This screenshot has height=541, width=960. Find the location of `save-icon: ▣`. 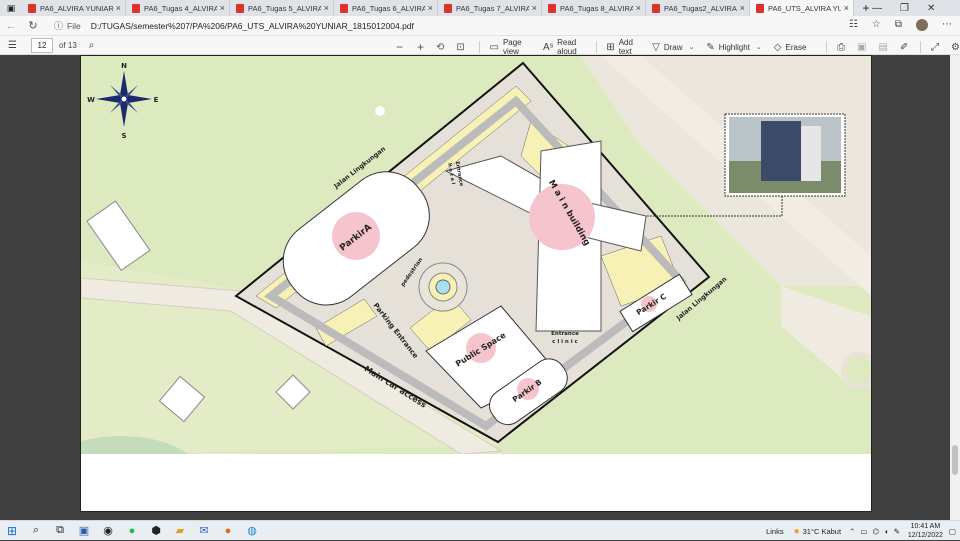

save-icon: ▣ is located at coordinates (861, 47).